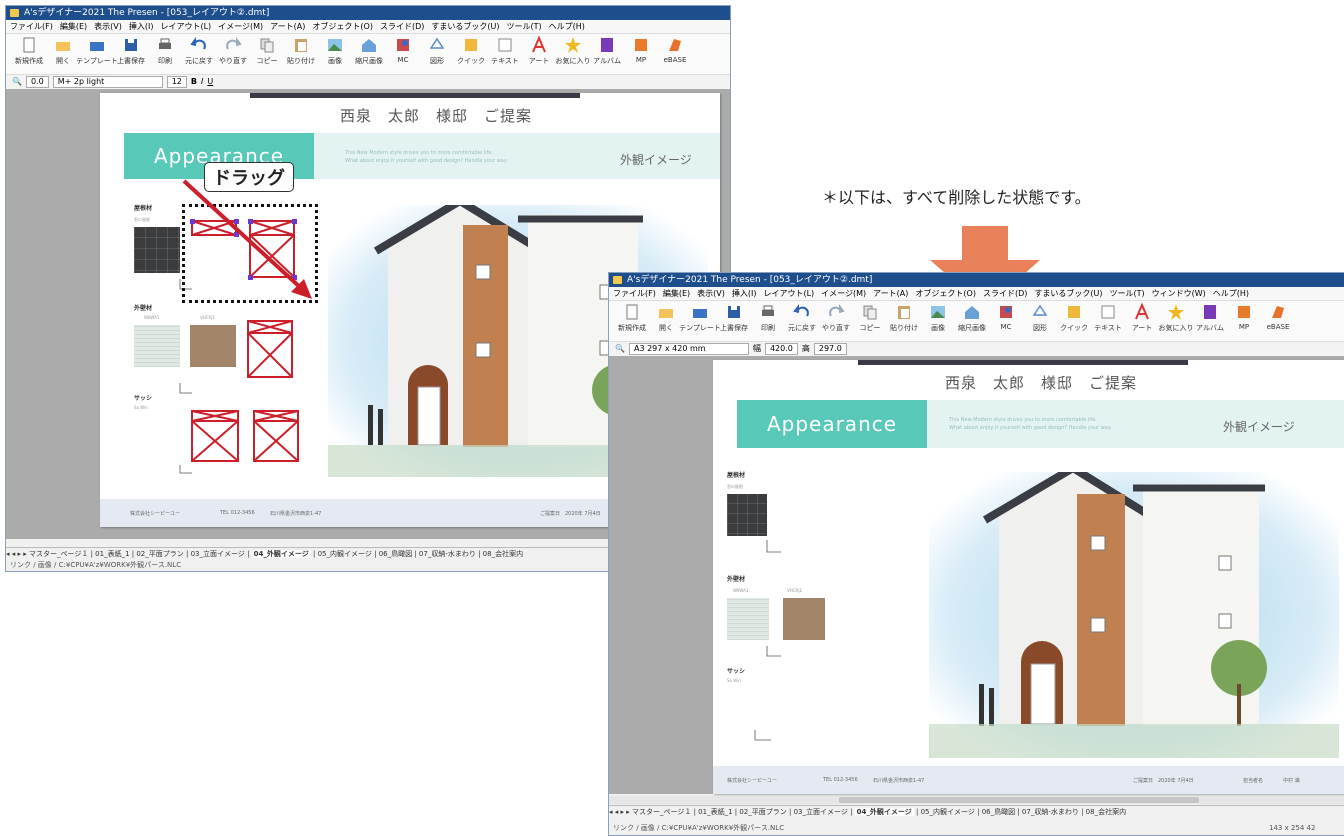  Describe the element at coordinates (107, 82) in the screenshot. I see `font-select: M+ 2p light` at that location.